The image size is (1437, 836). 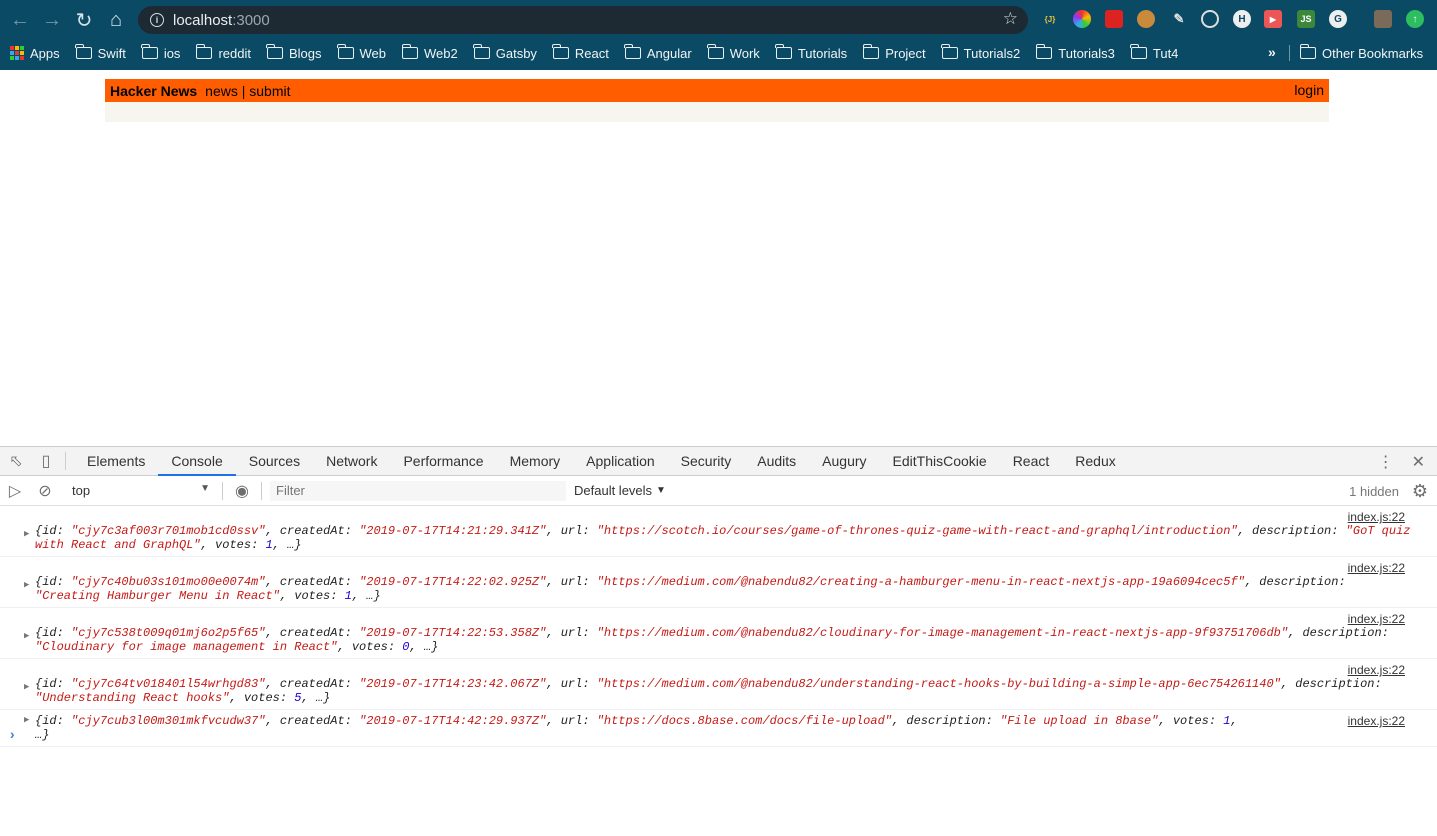 I want to click on bookmark-ios: ios, so click(x=160, y=52).